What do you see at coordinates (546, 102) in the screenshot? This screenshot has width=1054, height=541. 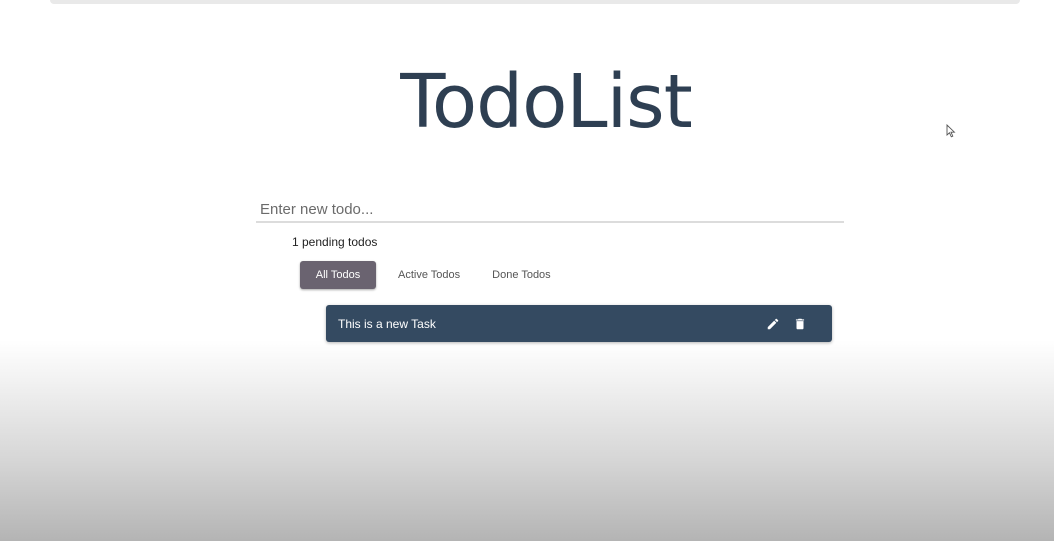 I see `page-title: TodoList` at bounding box center [546, 102].